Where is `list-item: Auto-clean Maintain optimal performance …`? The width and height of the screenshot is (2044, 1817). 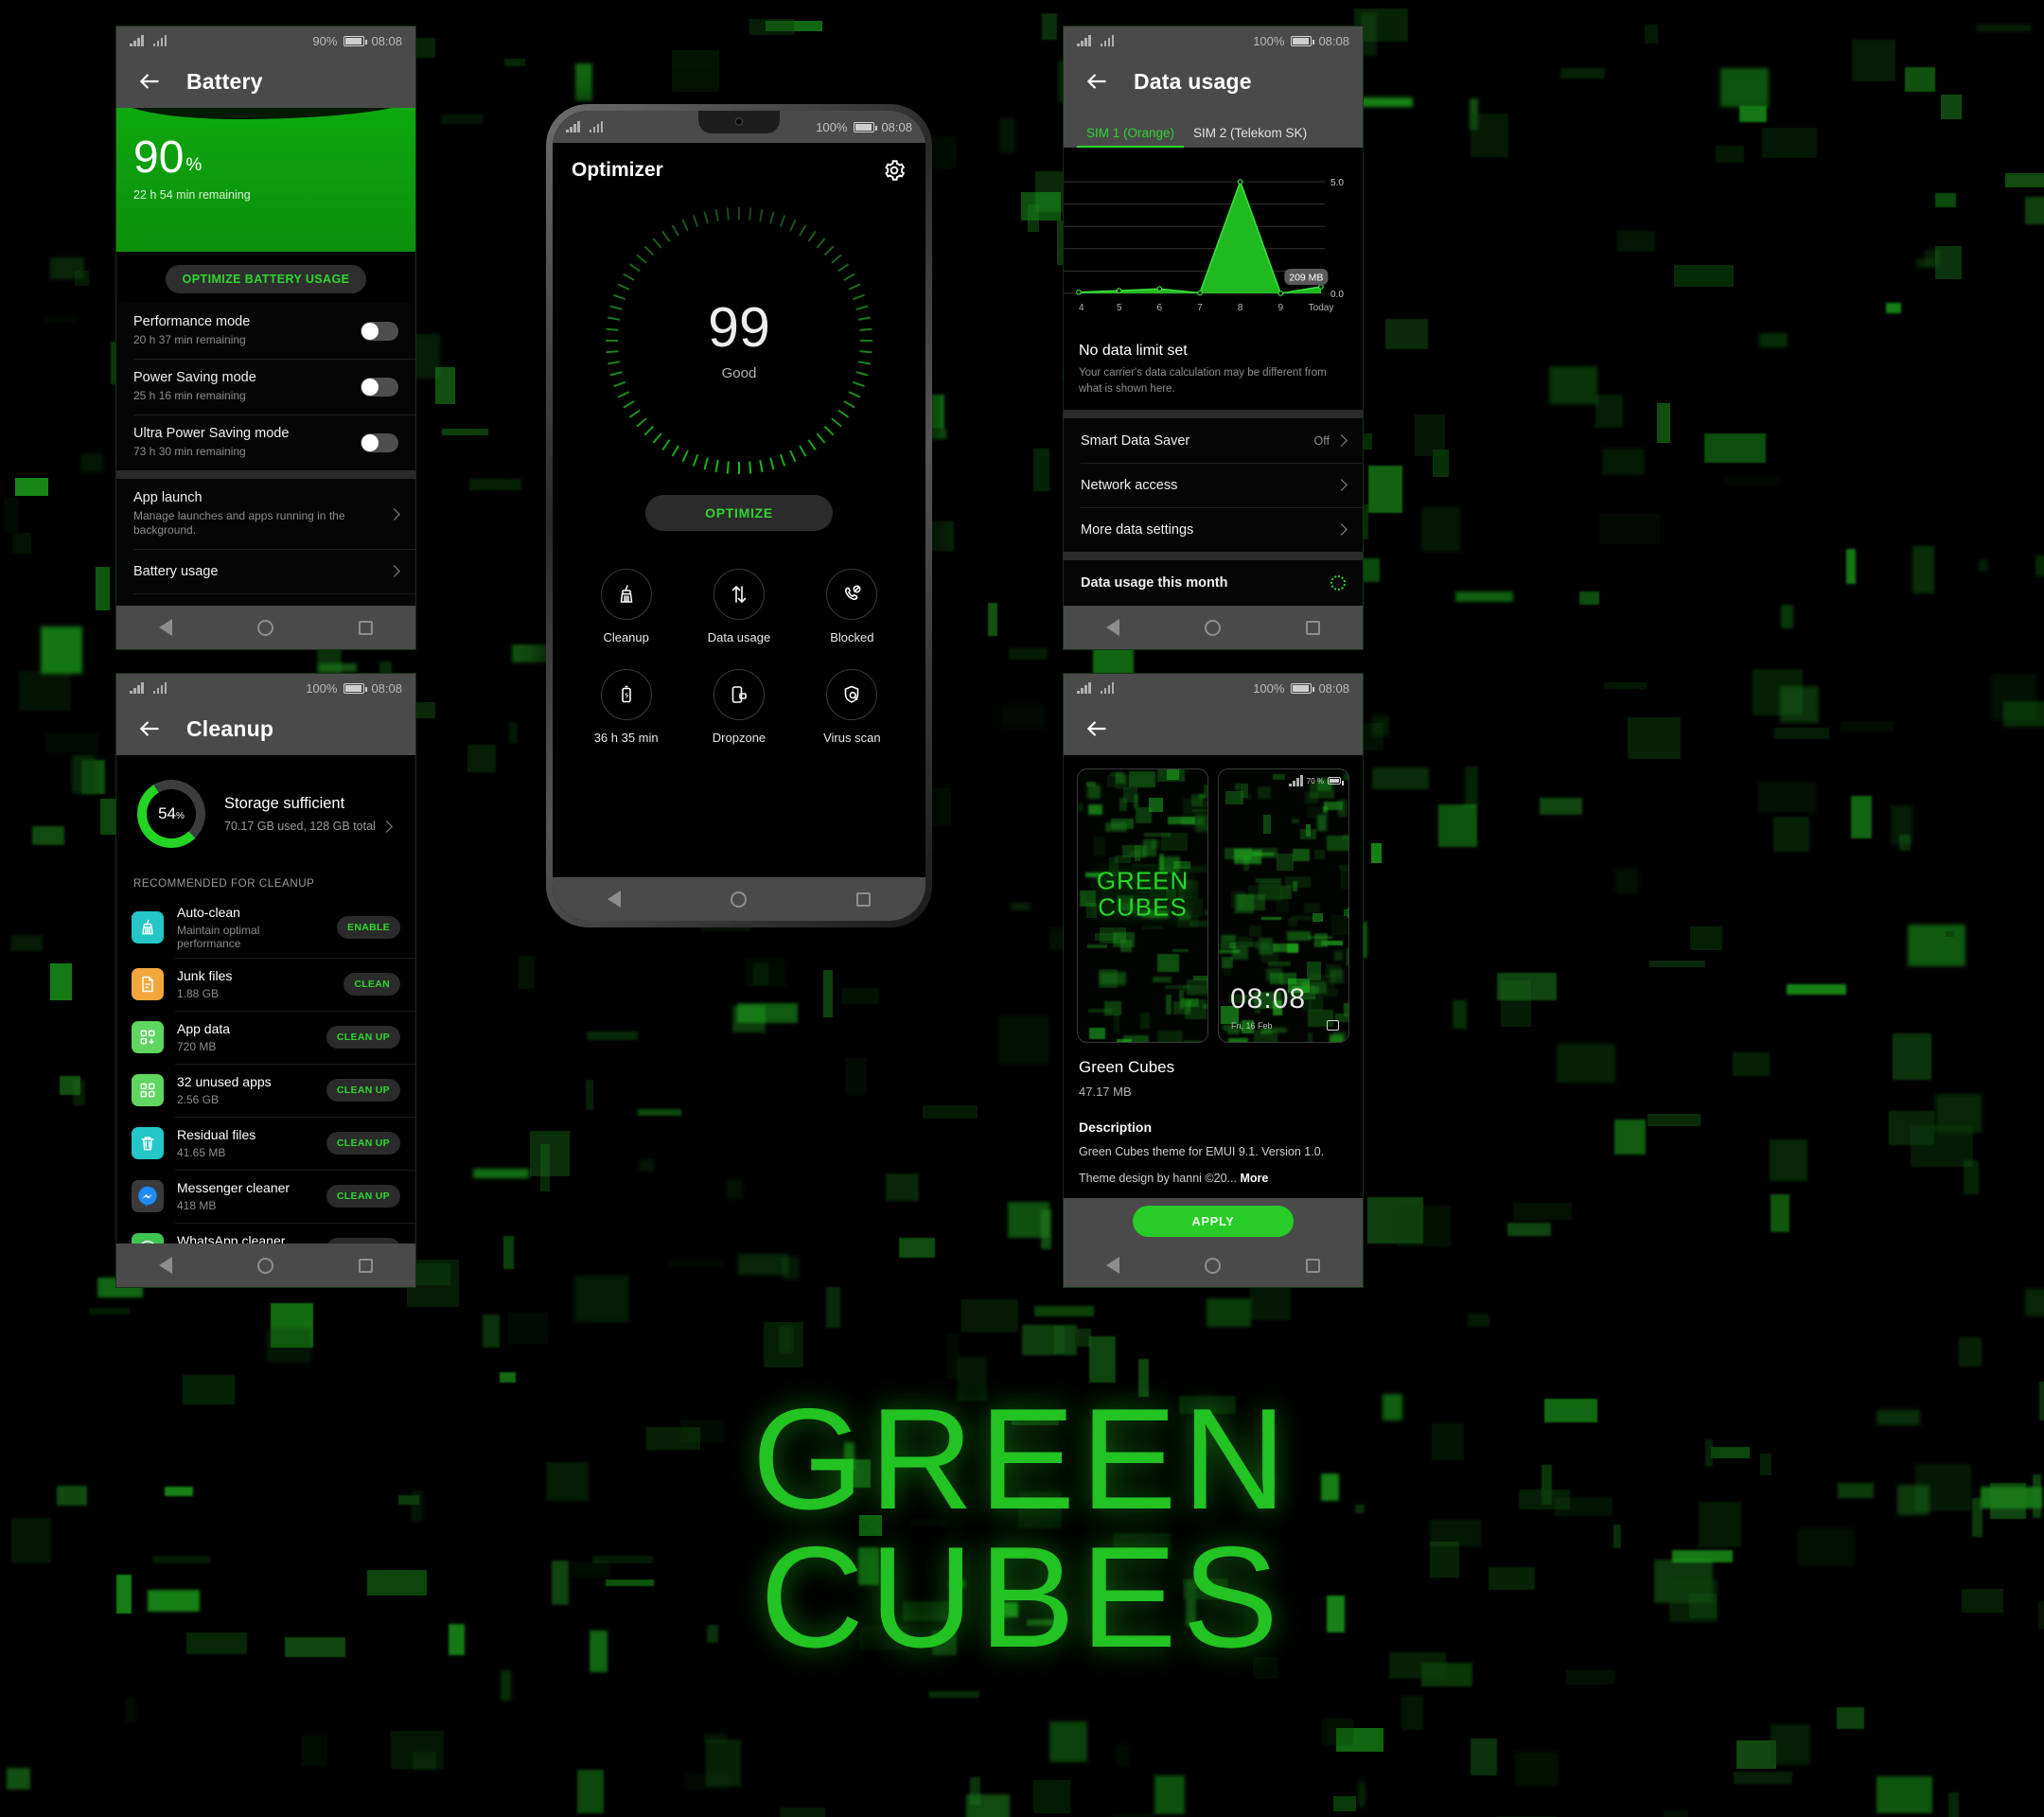
list-item: Auto-clean Maintain optimal performance … is located at coordinates (265, 928).